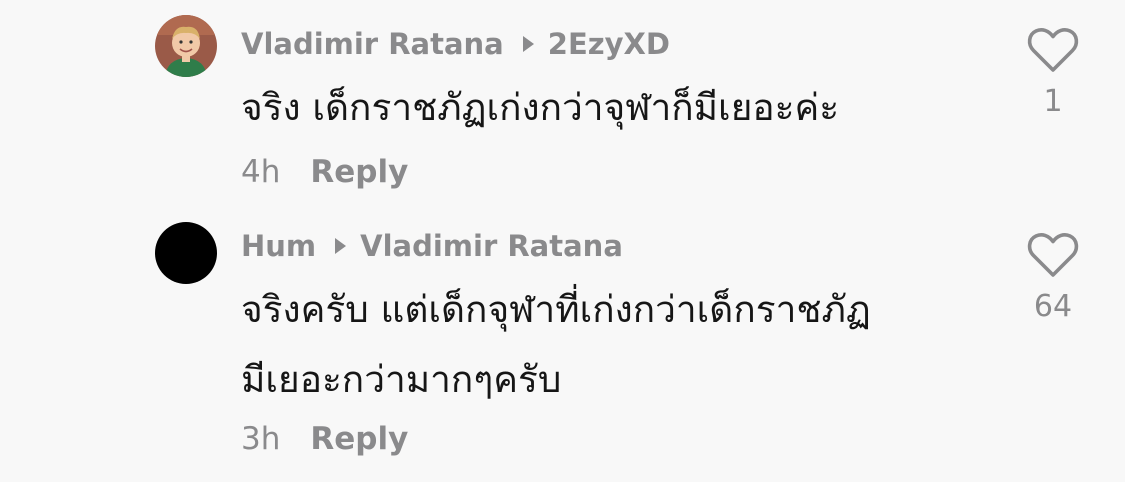 The image size is (1125, 482). What do you see at coordinates (609, 44) in the screenshot?
I see `reply-to-name: 2EzyXD` at bounding box center [609, 44].